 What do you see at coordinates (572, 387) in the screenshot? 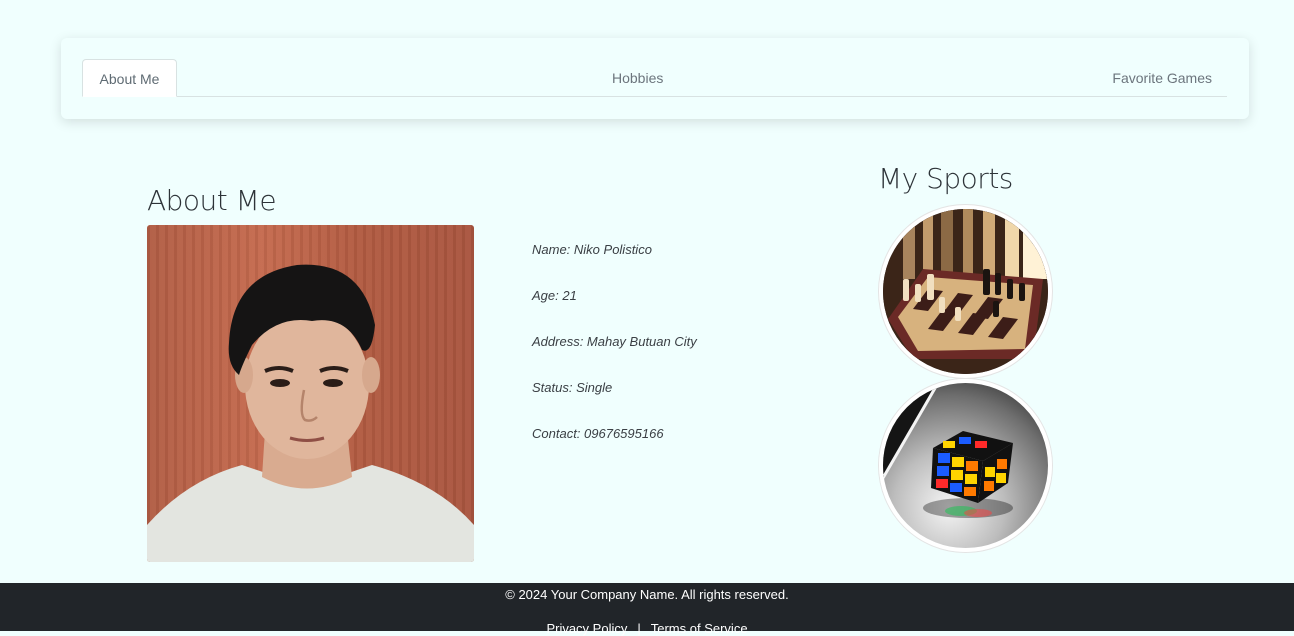
I see `detail-status: Status: Single` at bounding box center [572, 387].